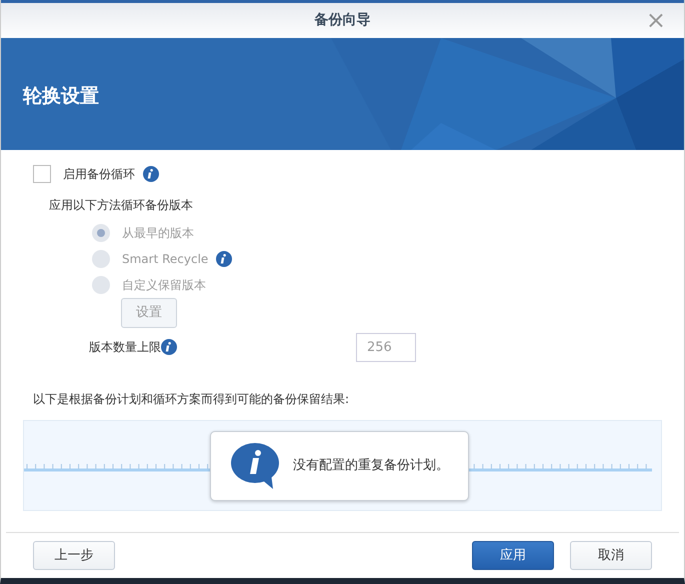 The width and height of the screenshot is (685, 584). What do you see at coordinates (74, 555) in the screenshot?
I see `footer-button: 上一步` at bounding box center [74, 555].